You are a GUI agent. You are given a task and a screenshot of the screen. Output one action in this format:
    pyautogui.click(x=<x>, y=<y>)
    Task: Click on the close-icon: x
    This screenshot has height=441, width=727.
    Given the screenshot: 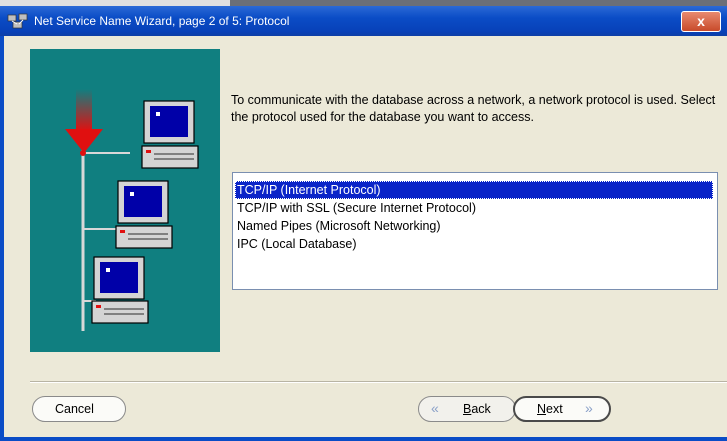 What is the action you would take?
    pyautogui.click(x=701, y=21)
    